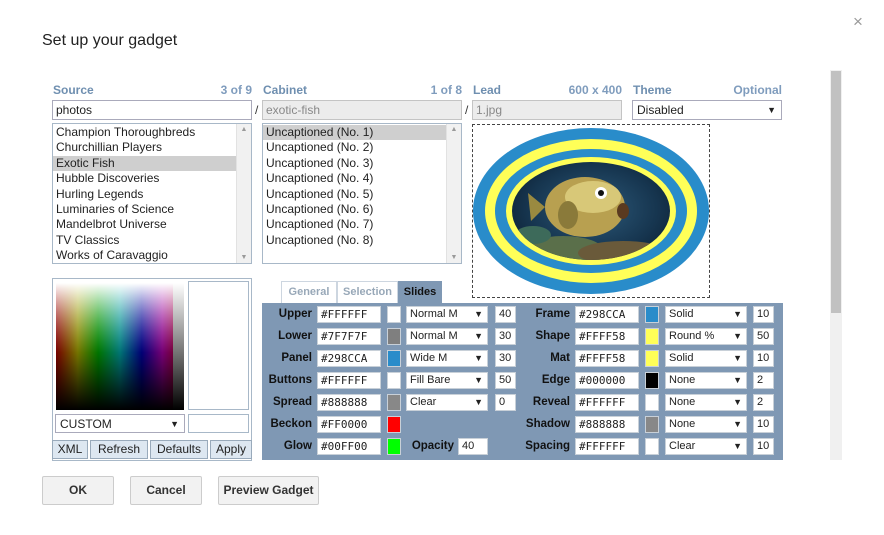 Image resolution: width=884 pixels, height=535 pixels. What do you see at coordinates (231, 449) in the screenshot?
I see `apply-button: Apply` at bounding box center [231, 449].